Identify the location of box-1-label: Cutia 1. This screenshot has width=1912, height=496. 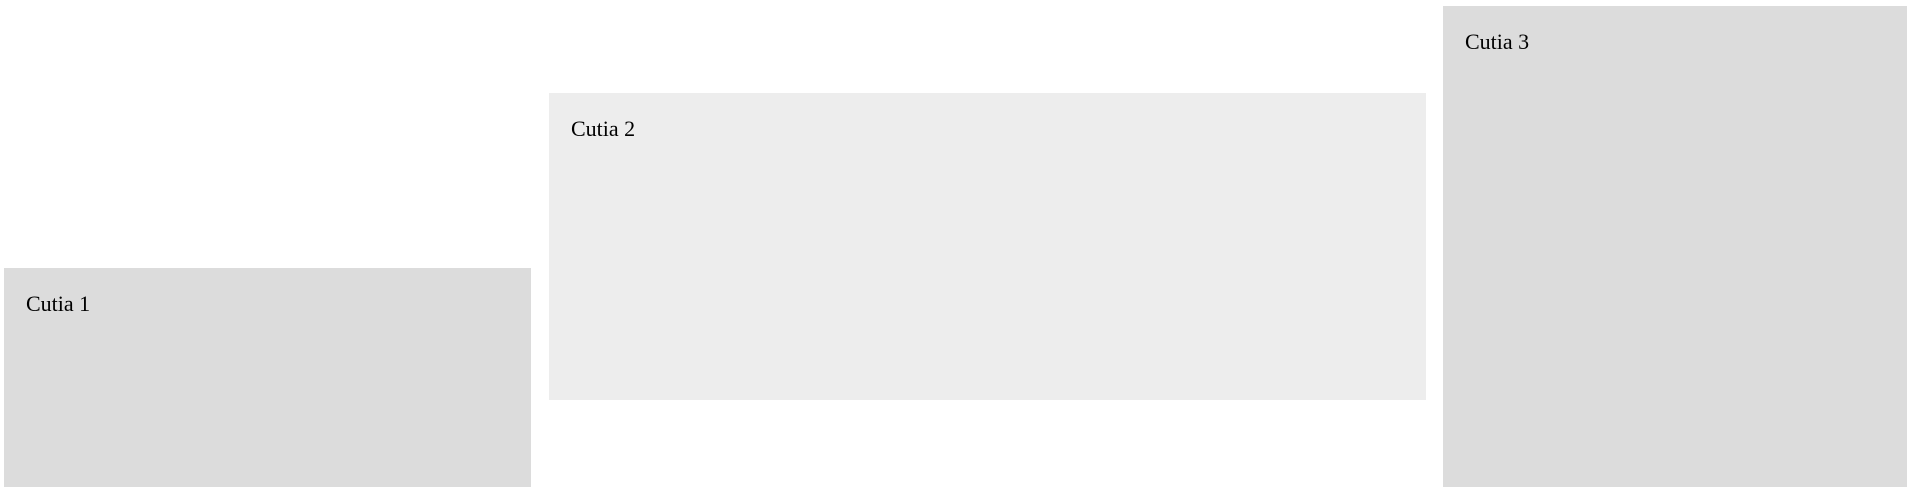
(58, 303).